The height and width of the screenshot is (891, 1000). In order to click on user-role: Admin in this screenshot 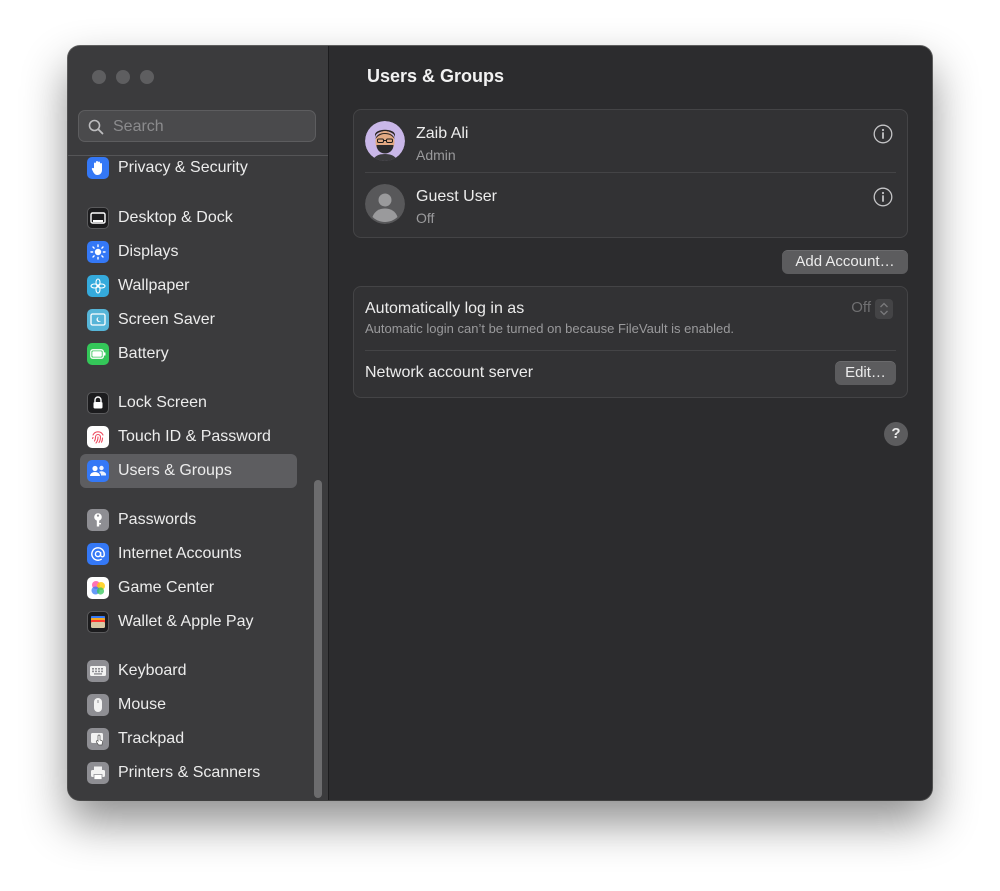, I will do `click(436, 155)`.